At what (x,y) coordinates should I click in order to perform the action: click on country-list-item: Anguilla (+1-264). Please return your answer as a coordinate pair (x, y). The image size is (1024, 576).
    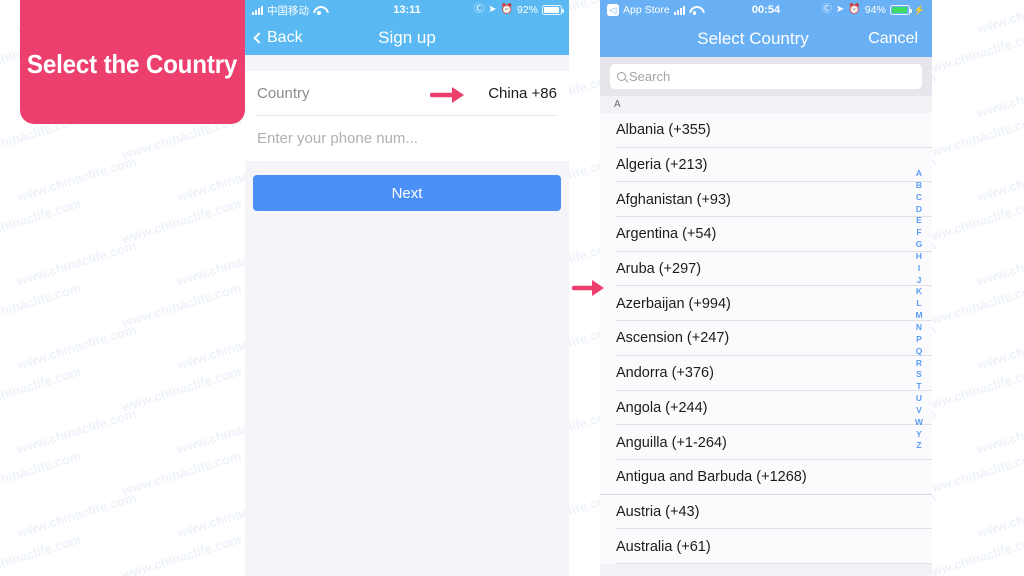
    Looking at the image, I should click on (766, 442).